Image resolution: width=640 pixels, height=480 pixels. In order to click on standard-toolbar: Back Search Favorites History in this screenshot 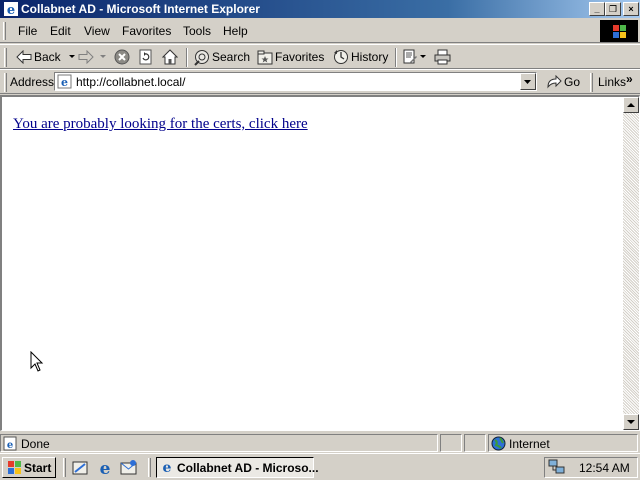, I will do `click(320, 56)`.